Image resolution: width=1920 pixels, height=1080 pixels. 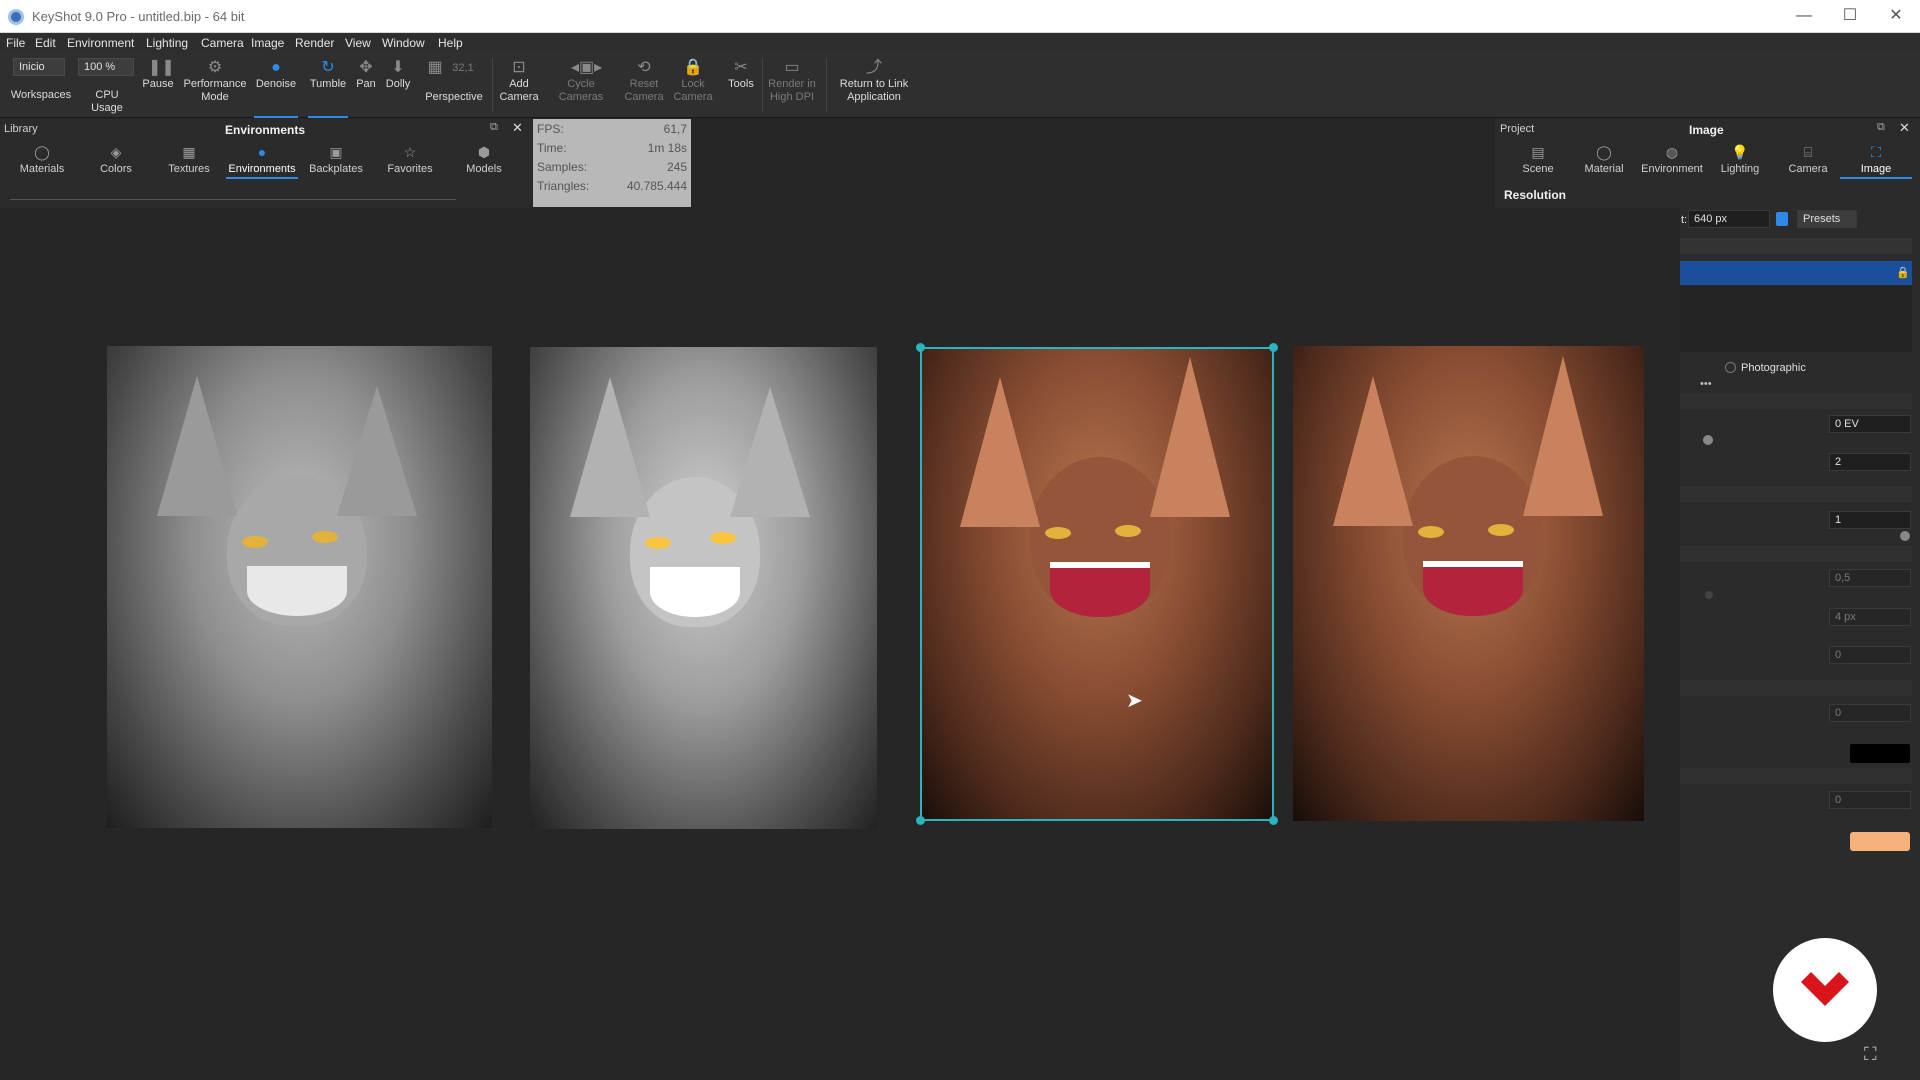 What do you see at coordinates (519, 90) in the screenshot?
I see `add-camera-label: Add Camera` at bounding box center [519, 90].